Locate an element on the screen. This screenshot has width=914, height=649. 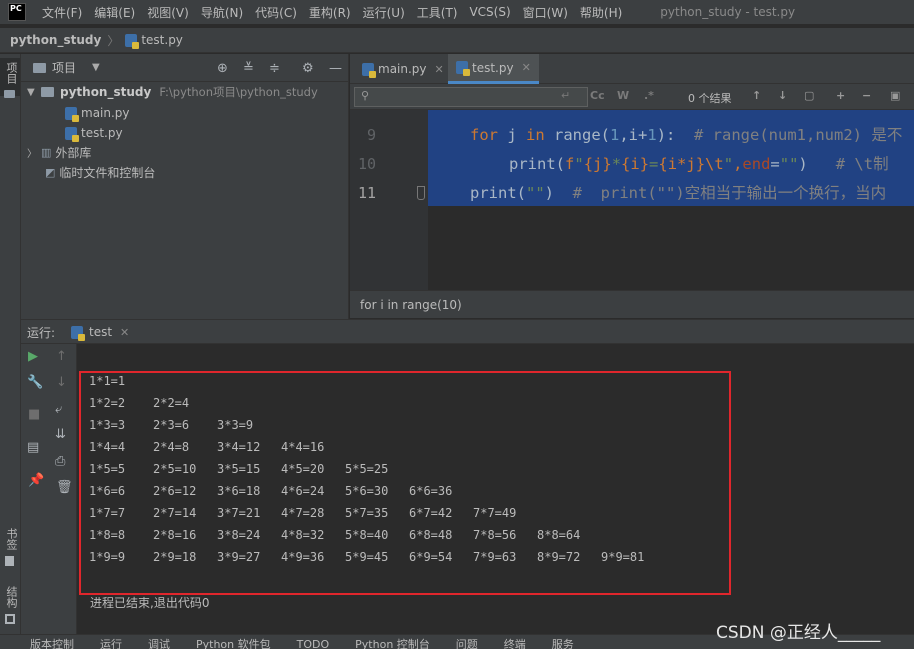
editor-tab-bar: main.py ✕ test.py ✕ is located at coordinates (632, 69).